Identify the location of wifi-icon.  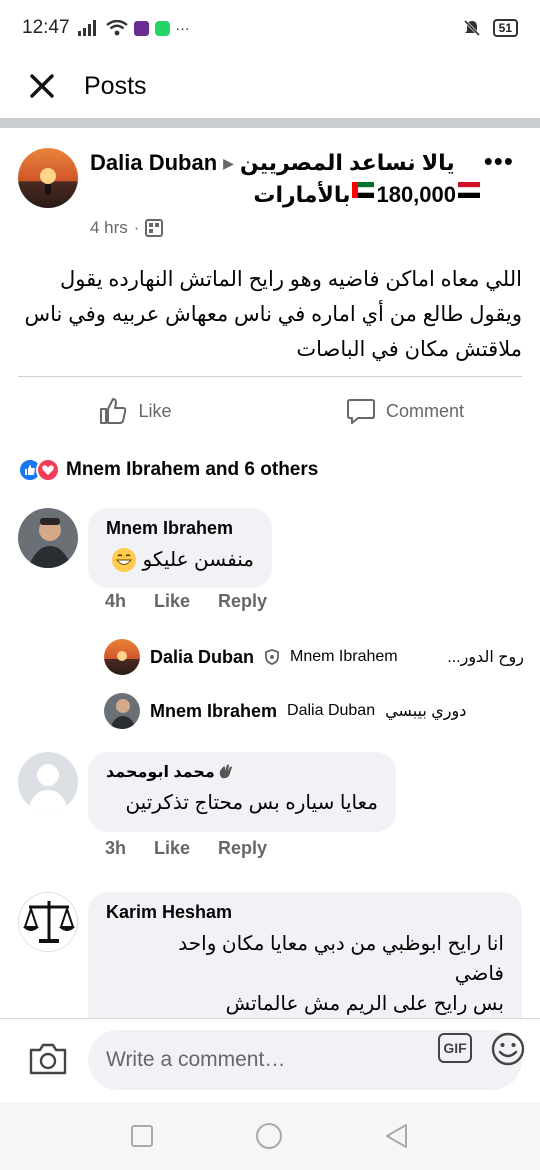
(116, 28).